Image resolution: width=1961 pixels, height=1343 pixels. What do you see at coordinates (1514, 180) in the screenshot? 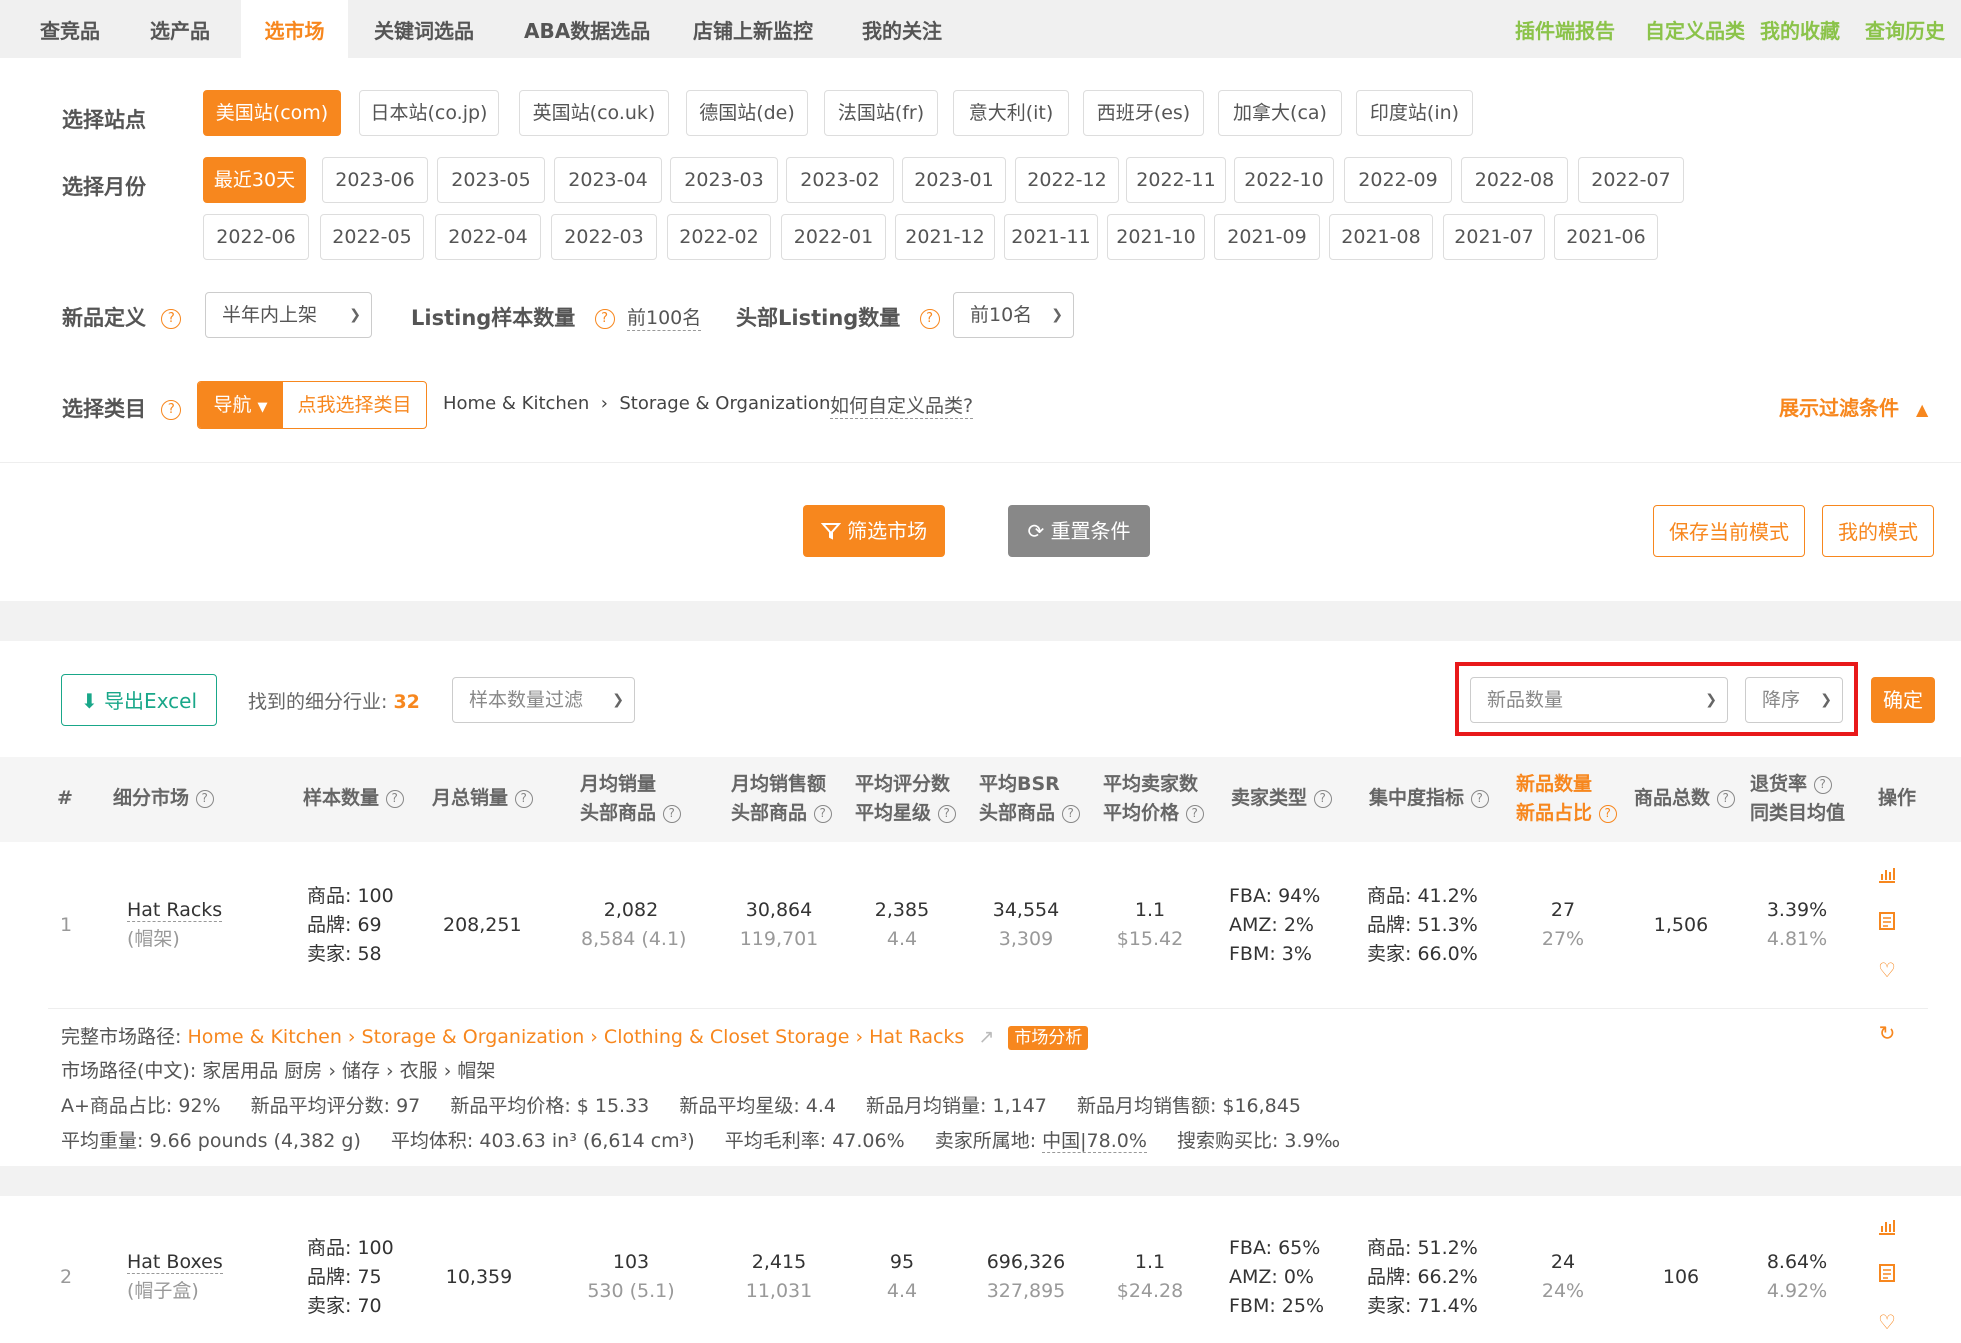
I see `month-chip: 2022-08` at bounding box center [1514, 180].